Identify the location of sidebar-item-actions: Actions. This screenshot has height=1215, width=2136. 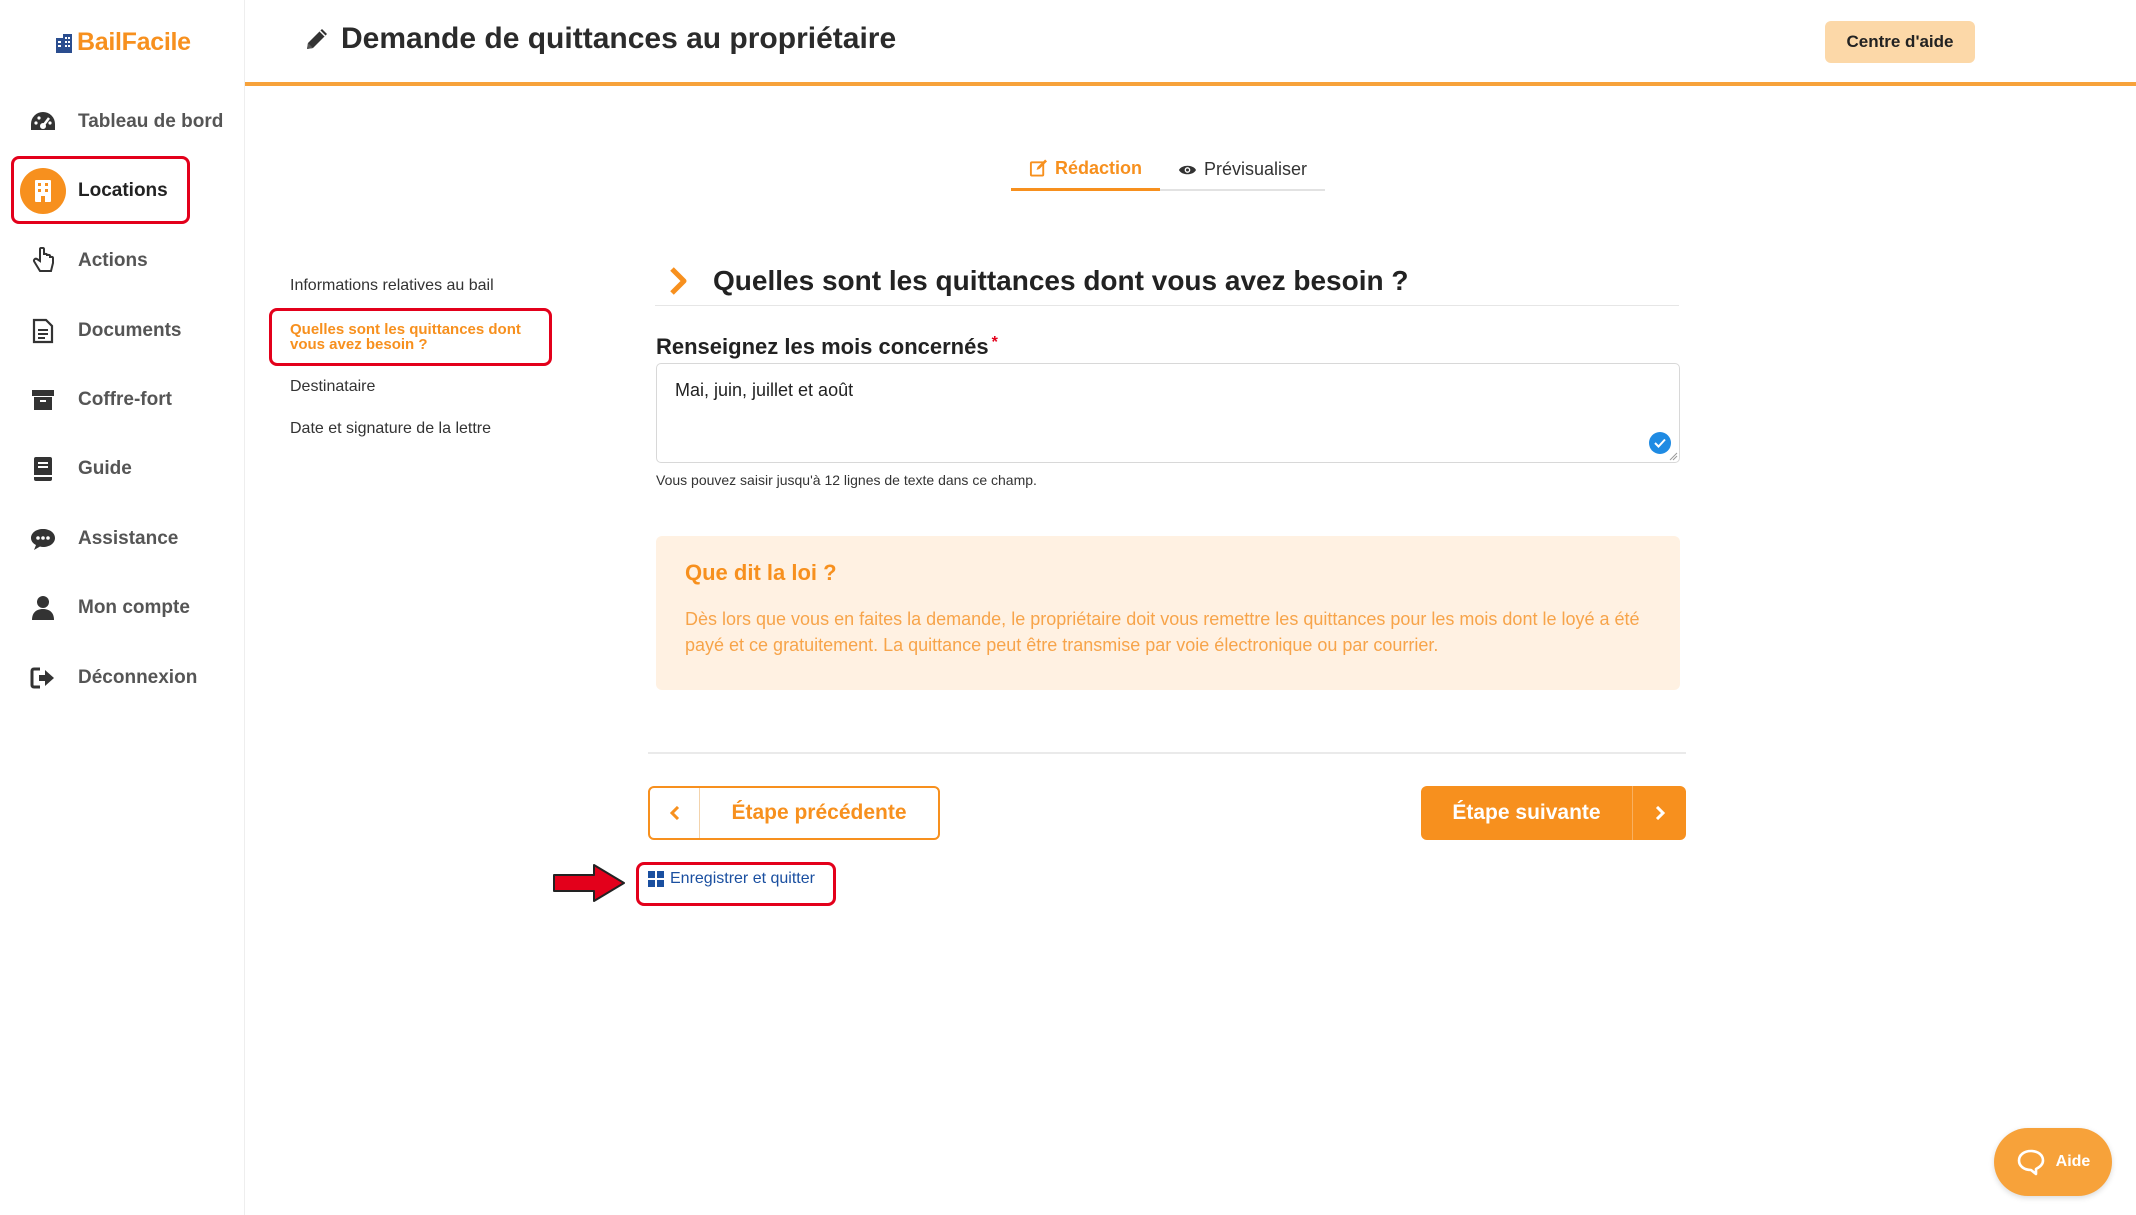
(100, 261).